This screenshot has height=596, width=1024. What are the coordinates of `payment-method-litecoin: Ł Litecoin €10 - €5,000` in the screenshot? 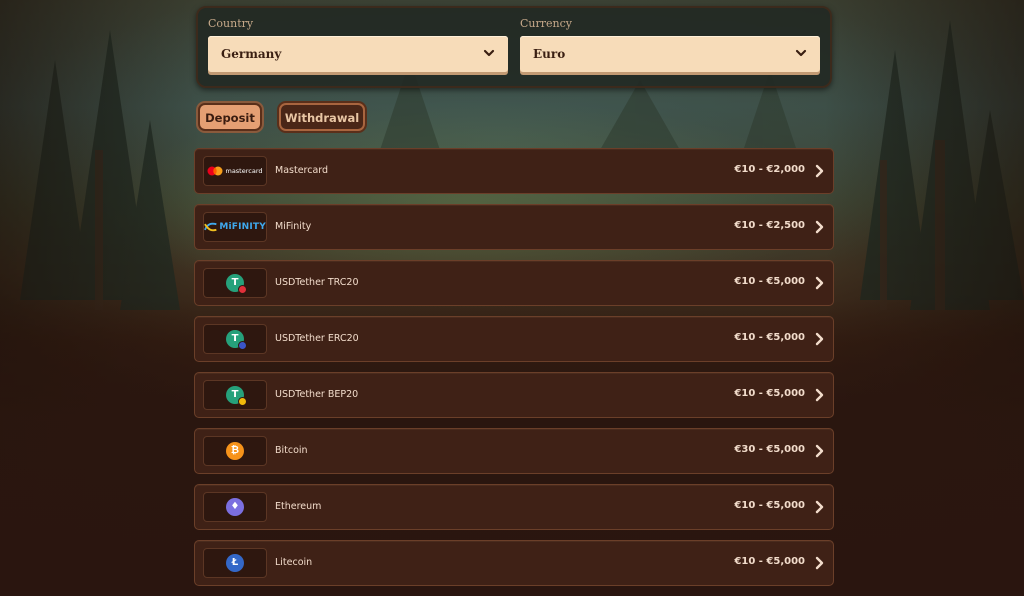 It's located at (514, 563).